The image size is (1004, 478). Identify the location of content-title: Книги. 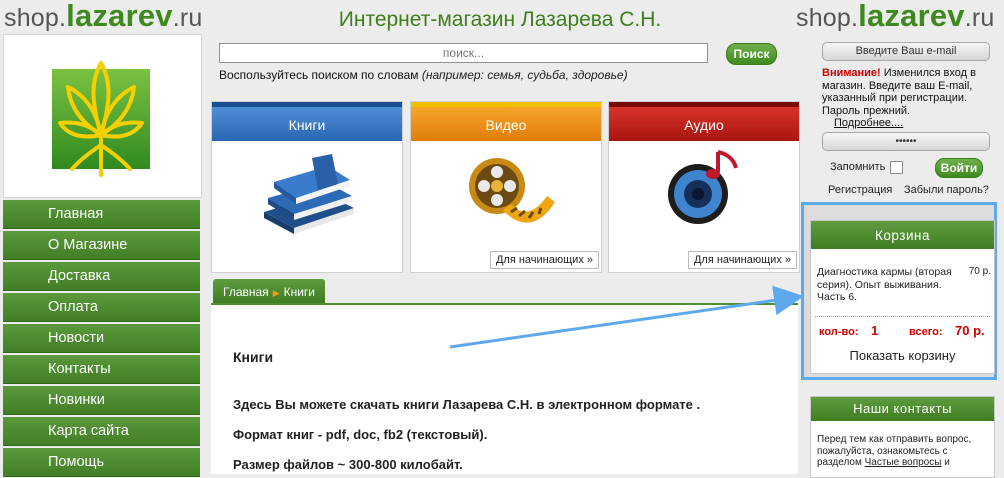
(253, 357).